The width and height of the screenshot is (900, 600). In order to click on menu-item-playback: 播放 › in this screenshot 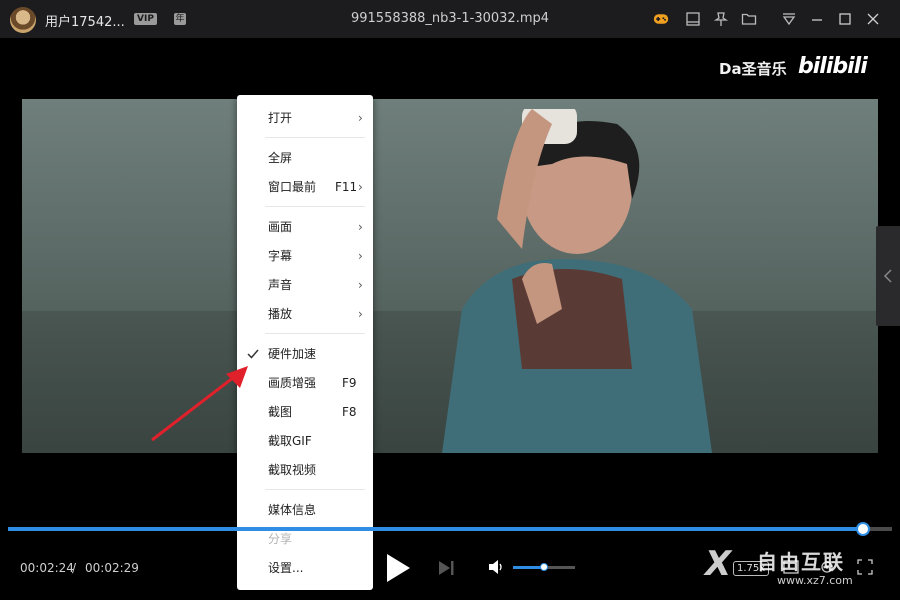, I will do `click(305, 314)`.